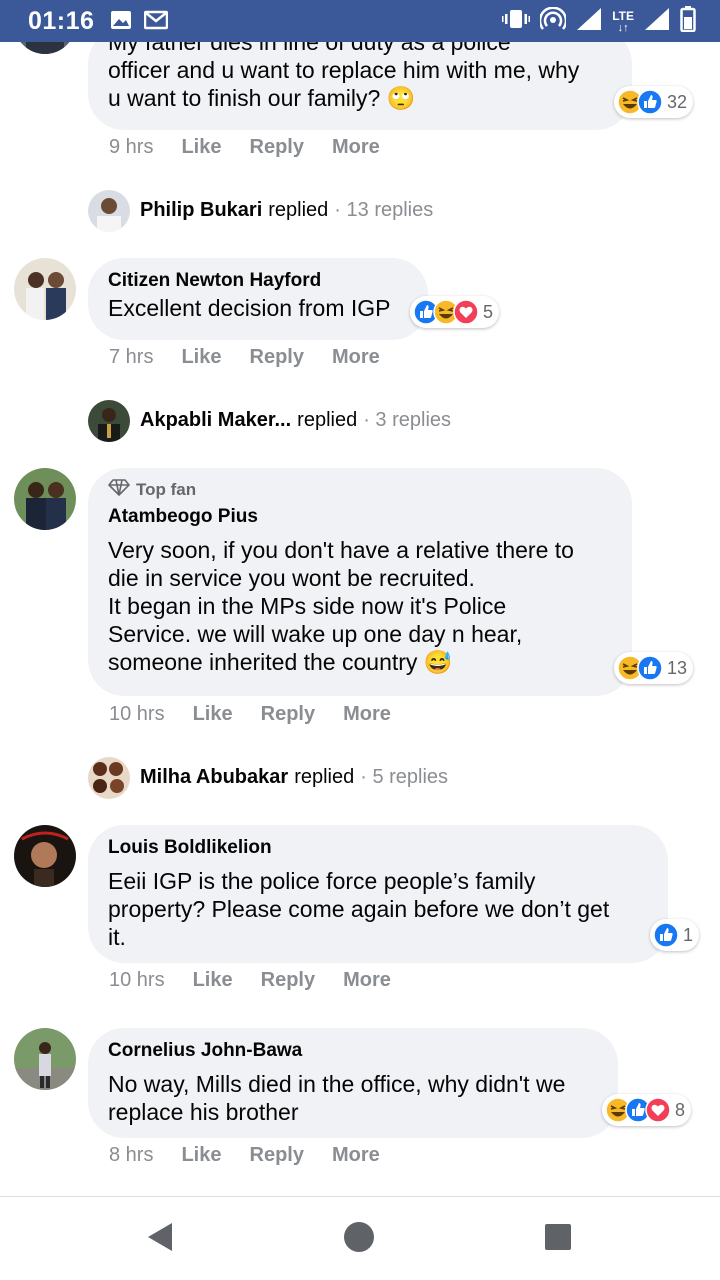 This screenshot has width=720, height=1280. Describe the element at coordinates (516, 21) in the screenshot. I see `vibrate-icon` at that location.